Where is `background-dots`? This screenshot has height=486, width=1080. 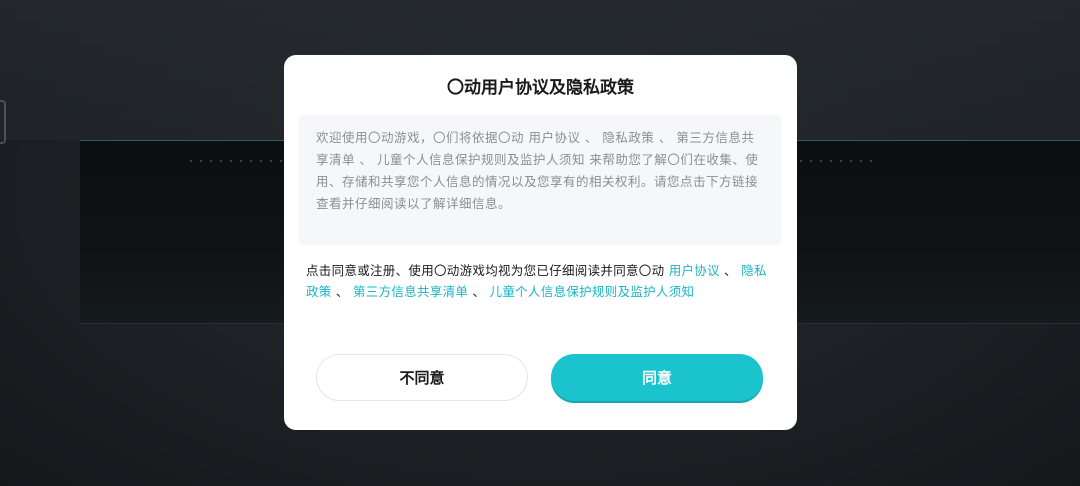 background-dots is located at coordinates (835, 161).